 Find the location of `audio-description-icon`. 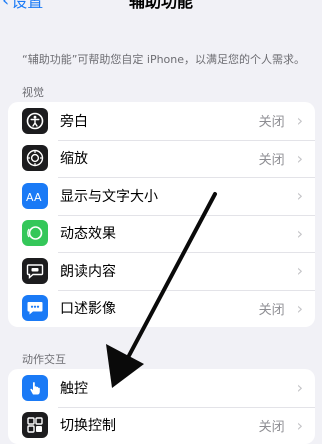

audio-description-icon is located at coordinates (35, 308).